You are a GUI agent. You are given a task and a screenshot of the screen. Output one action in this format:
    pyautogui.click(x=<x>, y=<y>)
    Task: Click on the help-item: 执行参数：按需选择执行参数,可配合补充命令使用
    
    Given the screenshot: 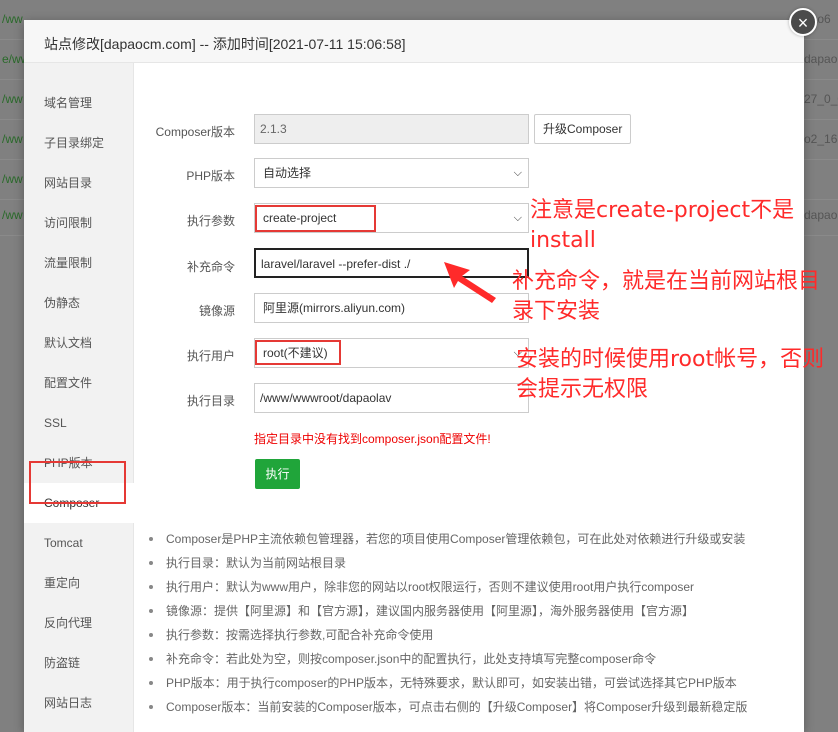 What is the action you would take?
    pyautogui.click(x=469, y=635)
    